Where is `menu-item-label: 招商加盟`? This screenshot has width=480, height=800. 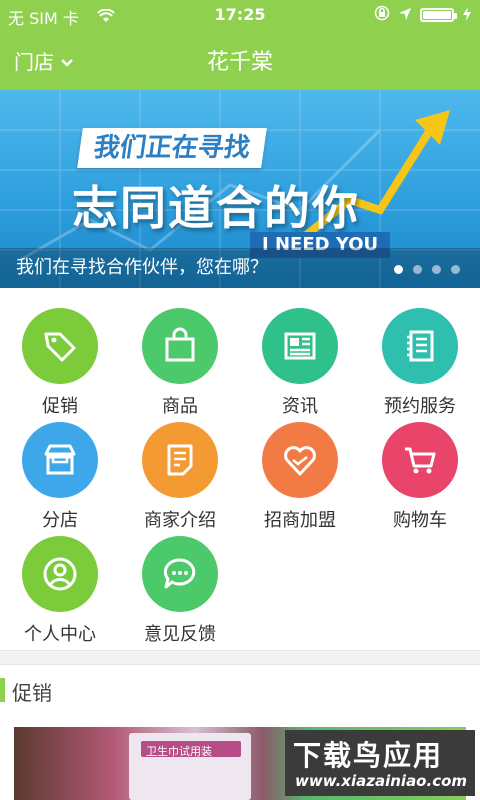
menu-item-label: 招商加盟 is located at coordinates (300, 520).